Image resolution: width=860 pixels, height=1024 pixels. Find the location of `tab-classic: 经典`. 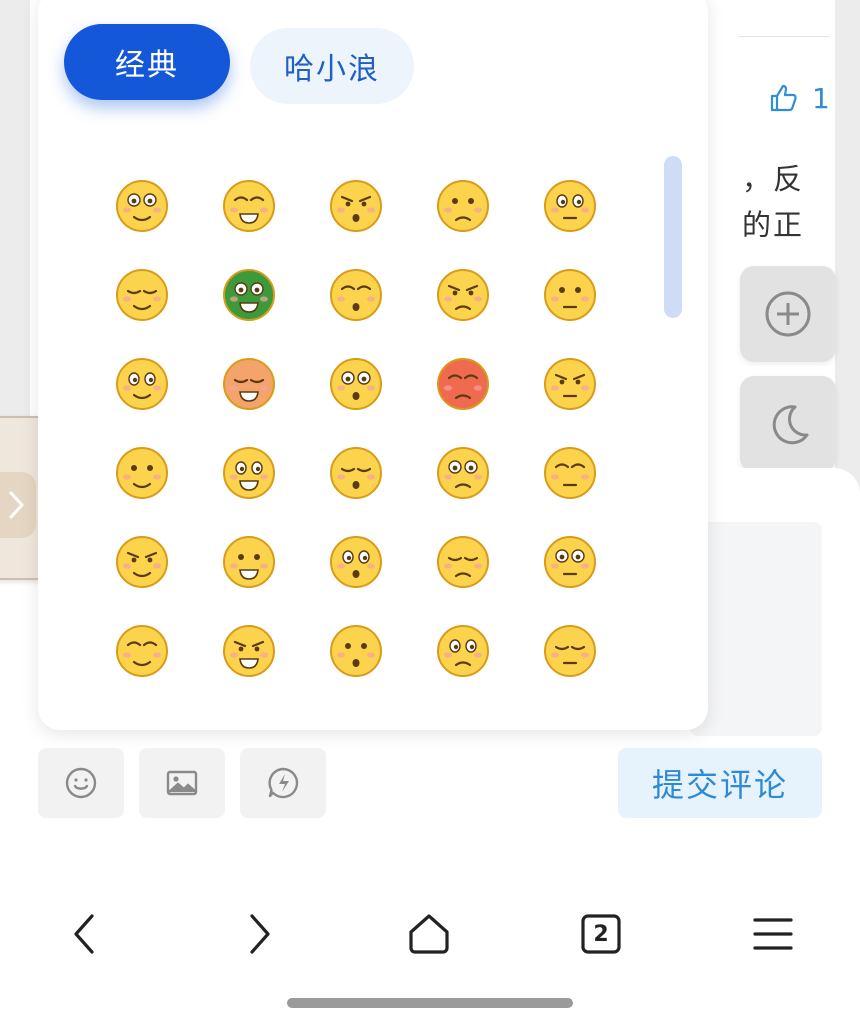

tab-classic: 经典 is located at coordinates (147, 62).